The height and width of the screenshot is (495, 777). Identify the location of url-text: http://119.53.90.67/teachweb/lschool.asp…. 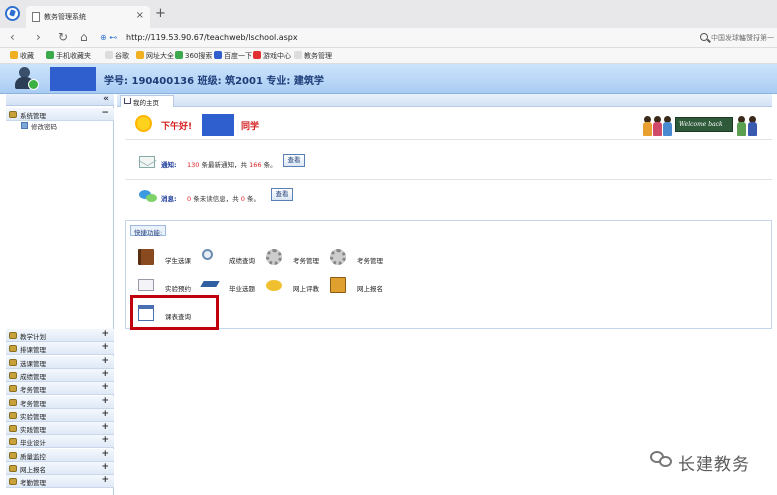
(212, 37).